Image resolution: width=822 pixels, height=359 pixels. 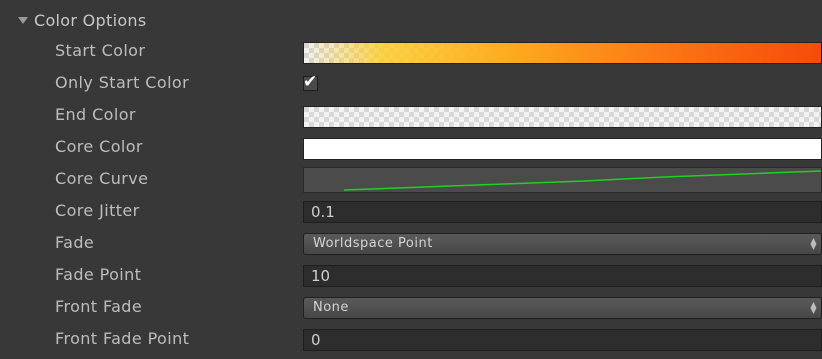 I want to click on core-jitter-input: 0.1, so click(x=562, y=212).